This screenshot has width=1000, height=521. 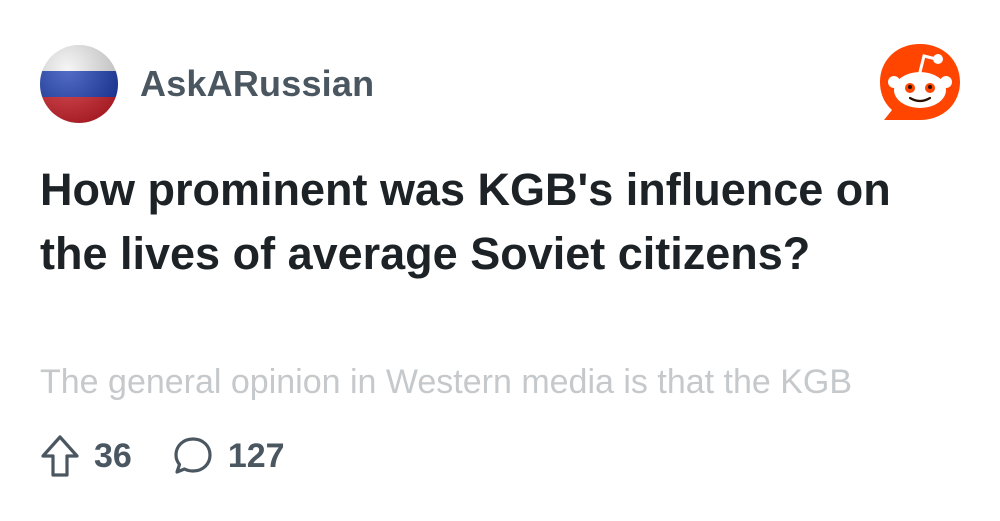 I want to click on post-header: AskARussian, so click(x=207, y=84).